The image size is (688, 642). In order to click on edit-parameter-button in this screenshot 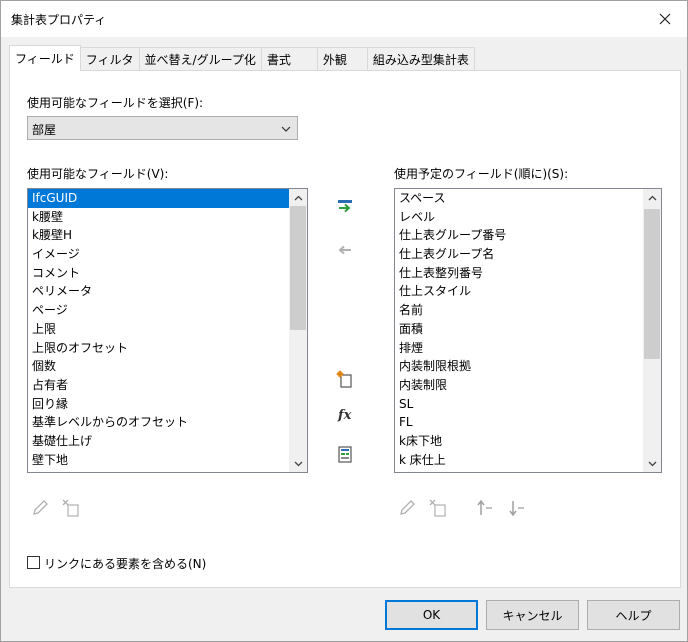, I will do `click(40, 508)`.